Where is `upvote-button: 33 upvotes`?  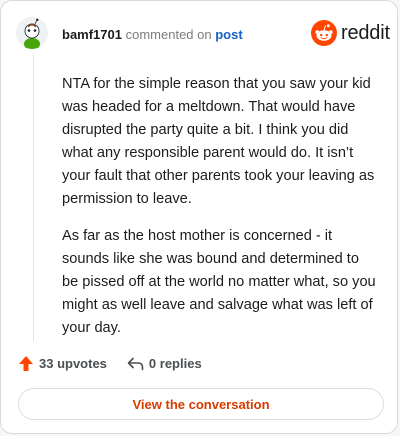 upvote-button: 33 upvotes is located at coordinates (62, 363).